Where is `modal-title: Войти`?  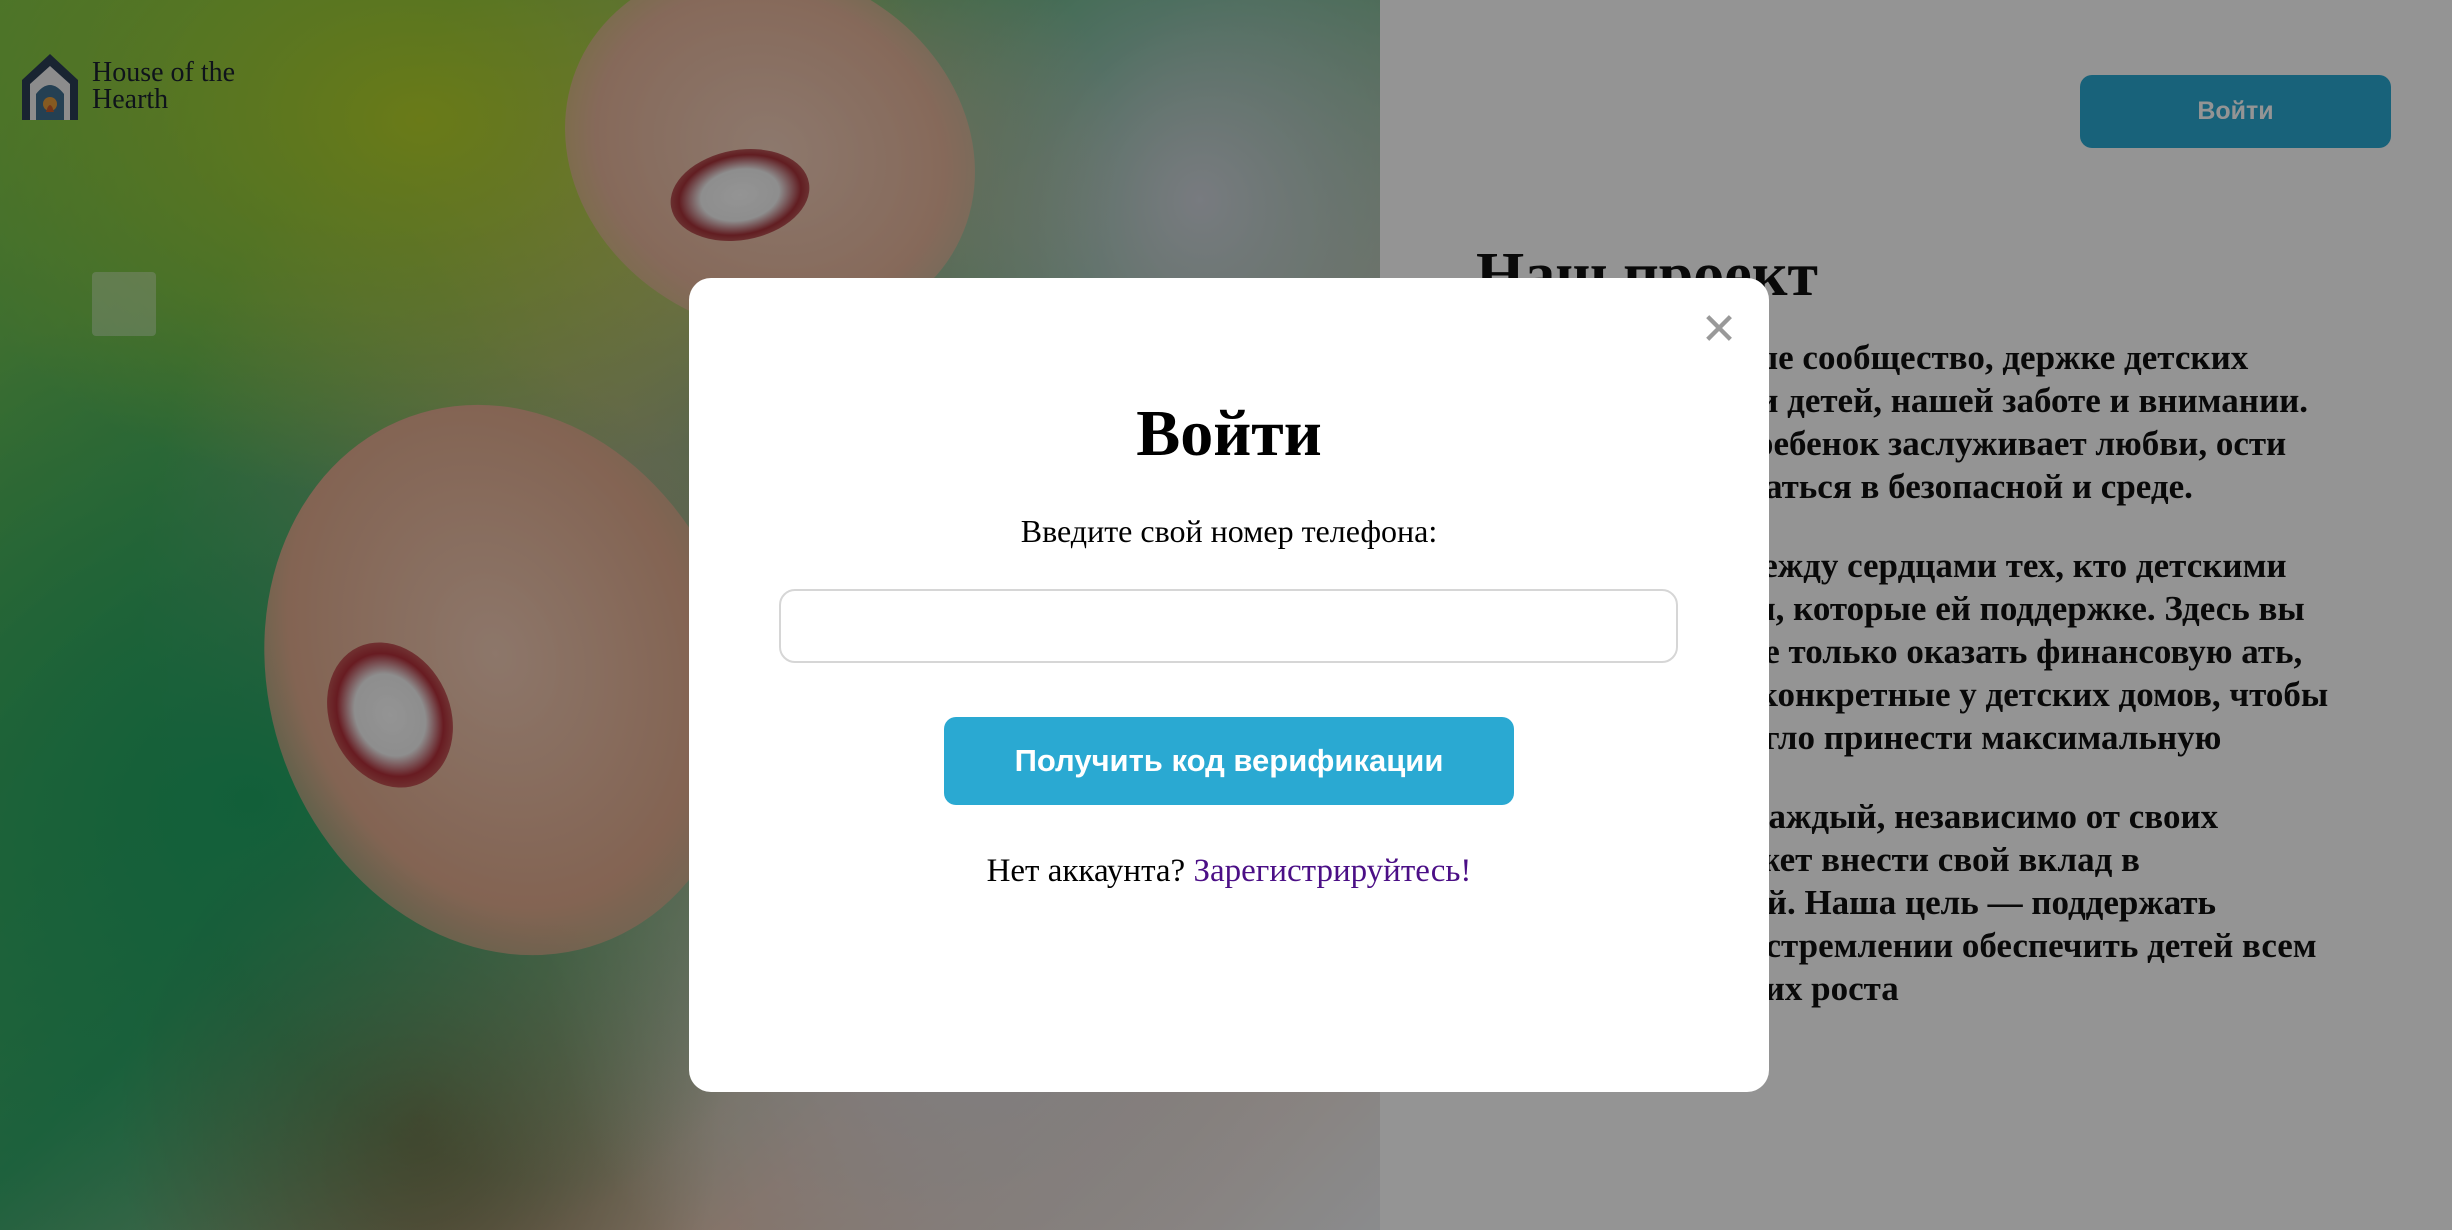 modal-title: Войти is located at coordinates (1229, 433).